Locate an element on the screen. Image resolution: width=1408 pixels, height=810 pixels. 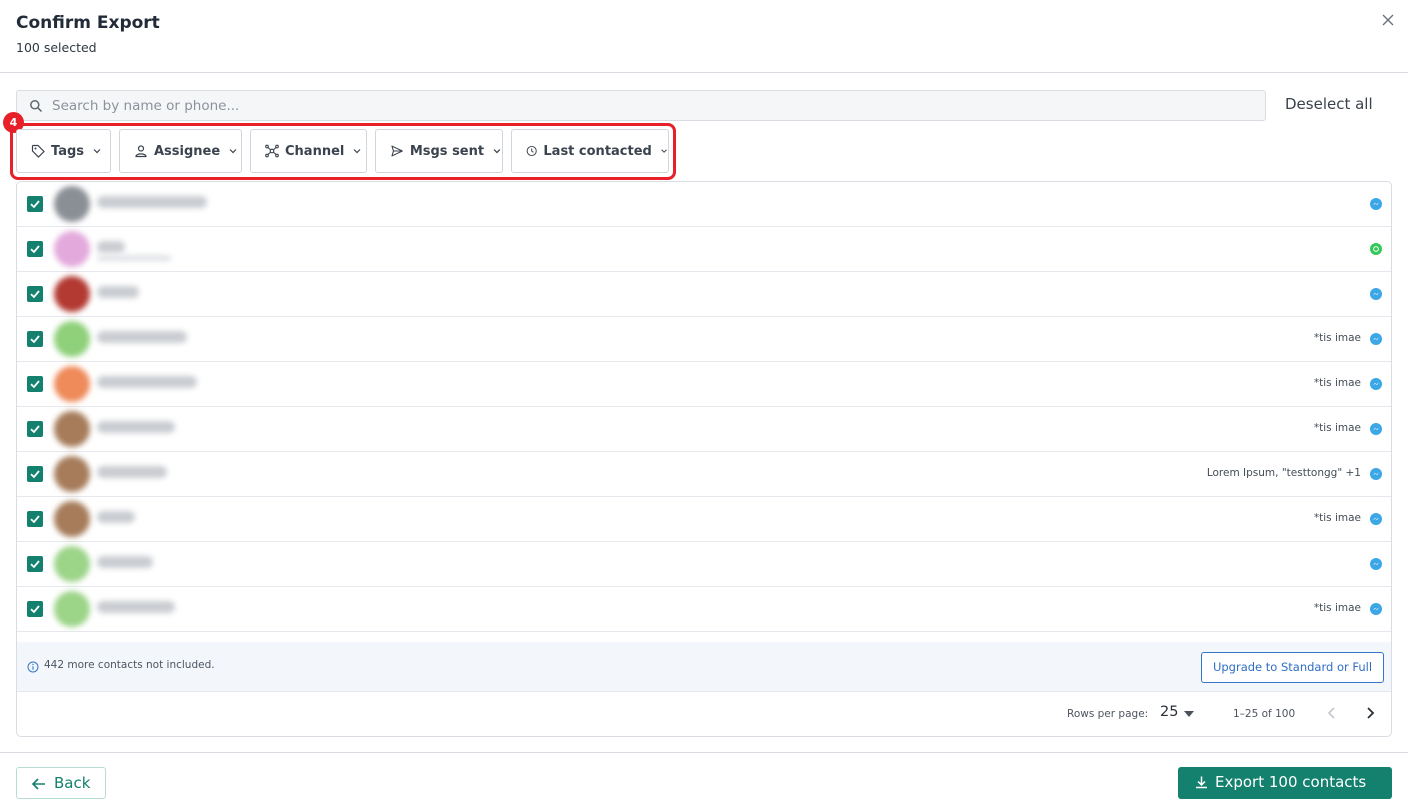
contact-tags: Lorem Ipsum, "testtongg" +1 is located at coordinates (1283, 473).